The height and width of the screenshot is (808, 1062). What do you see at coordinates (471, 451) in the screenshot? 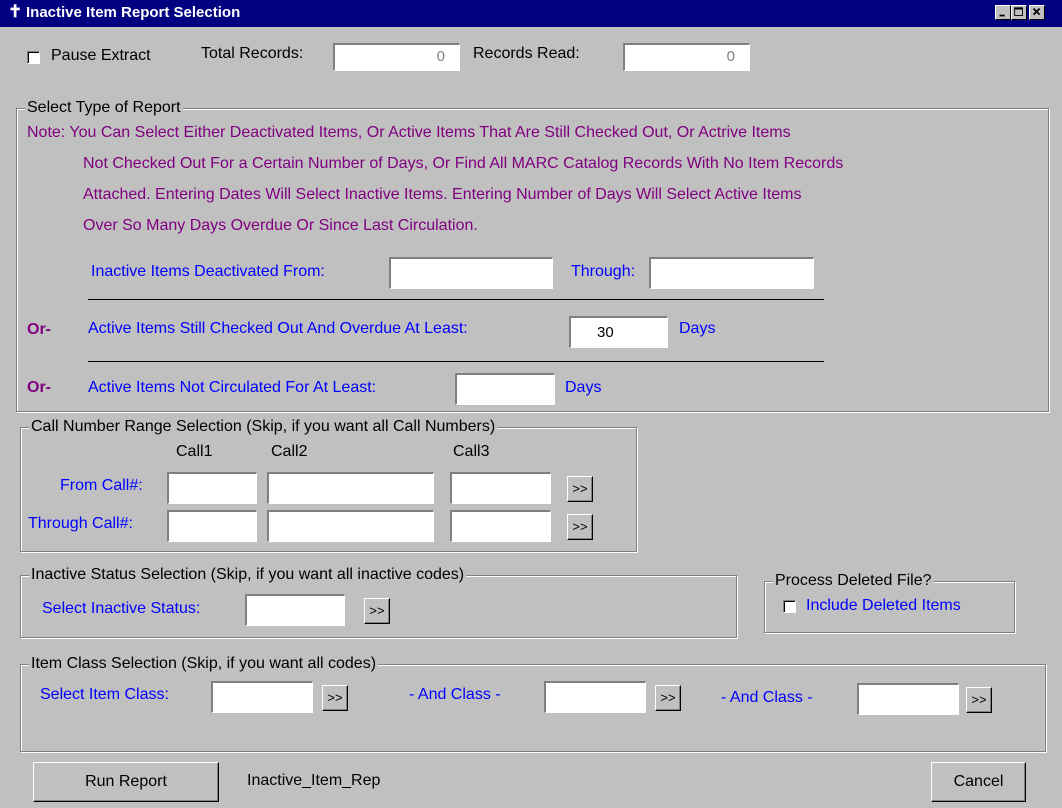
I see `call3-header: Call3` at bounding box center [471, 451].